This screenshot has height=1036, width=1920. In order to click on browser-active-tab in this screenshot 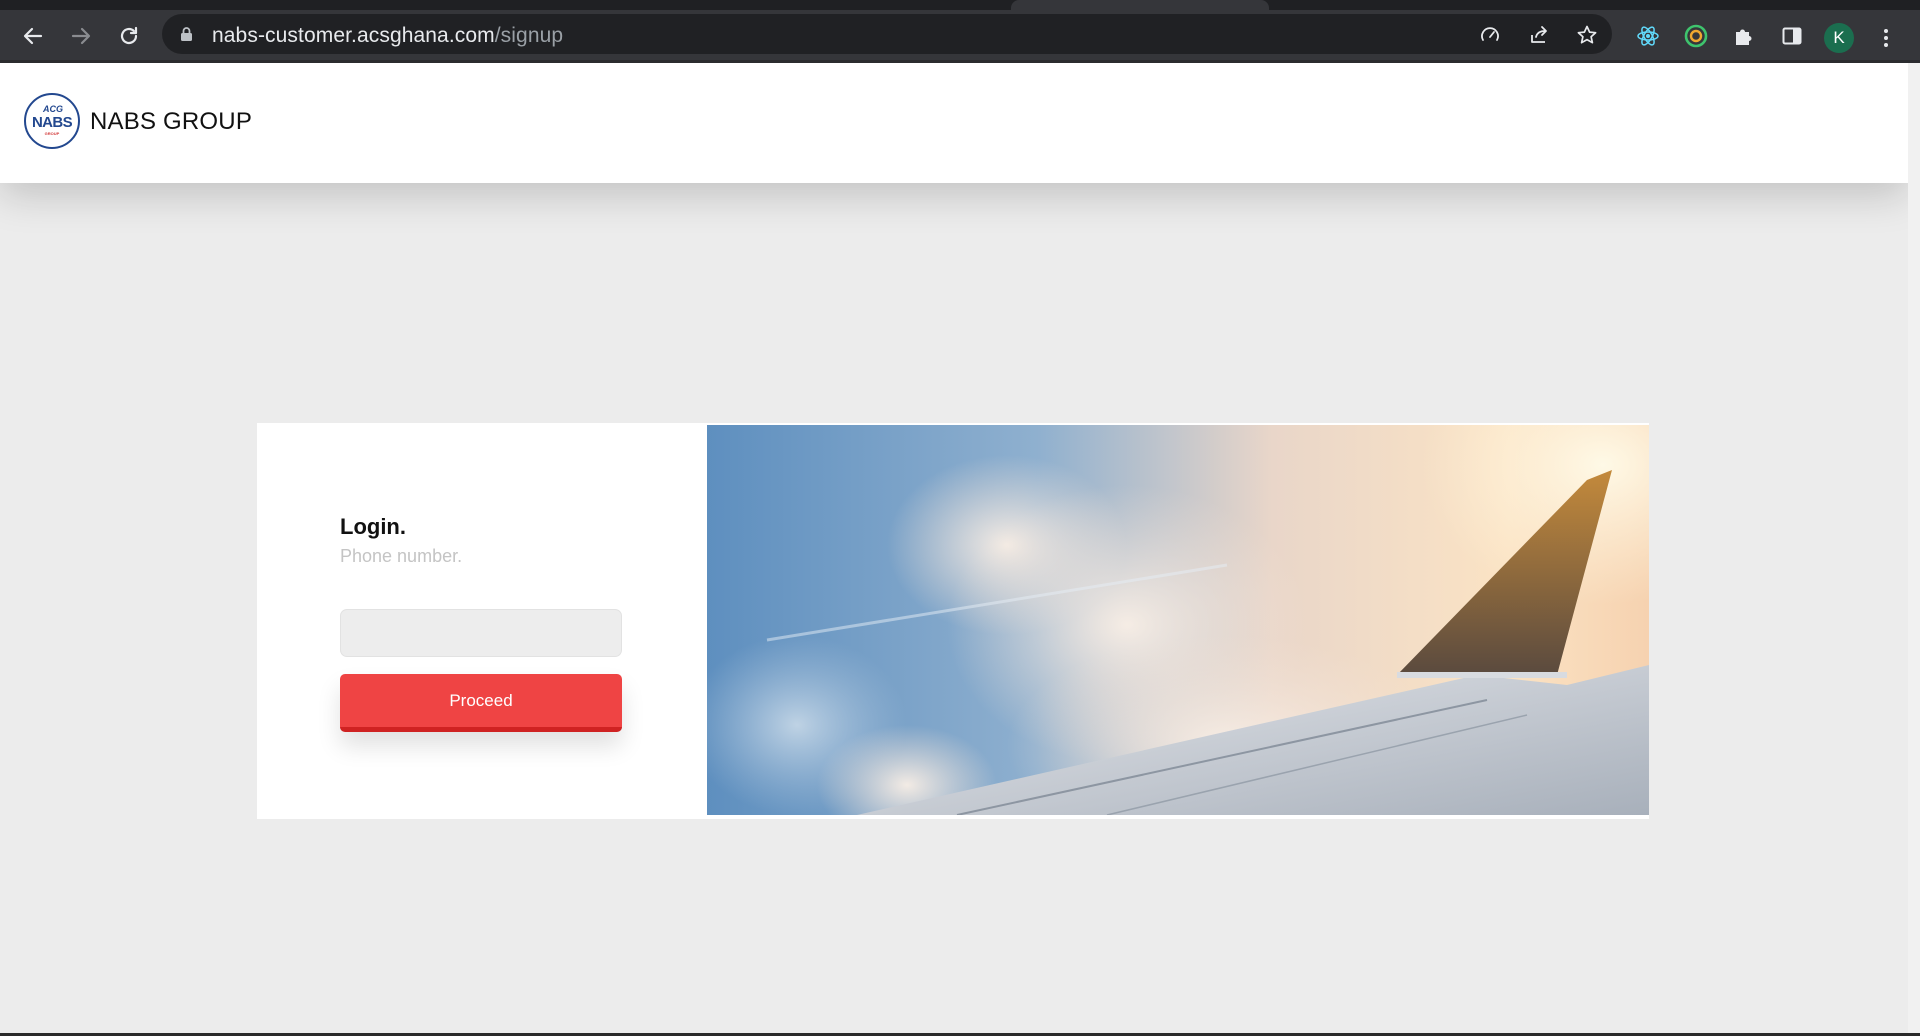, I will do `click(1140, 5)`.